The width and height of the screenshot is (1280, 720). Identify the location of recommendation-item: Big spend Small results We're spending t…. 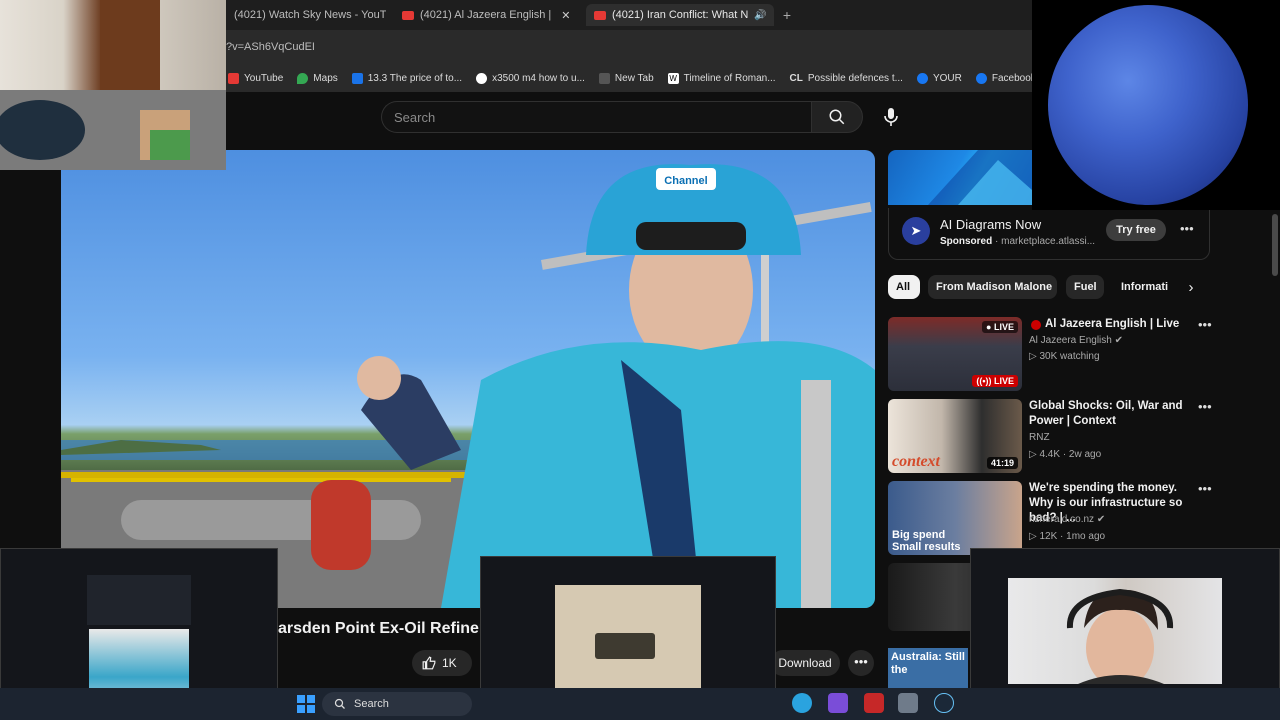
(1050, 519).